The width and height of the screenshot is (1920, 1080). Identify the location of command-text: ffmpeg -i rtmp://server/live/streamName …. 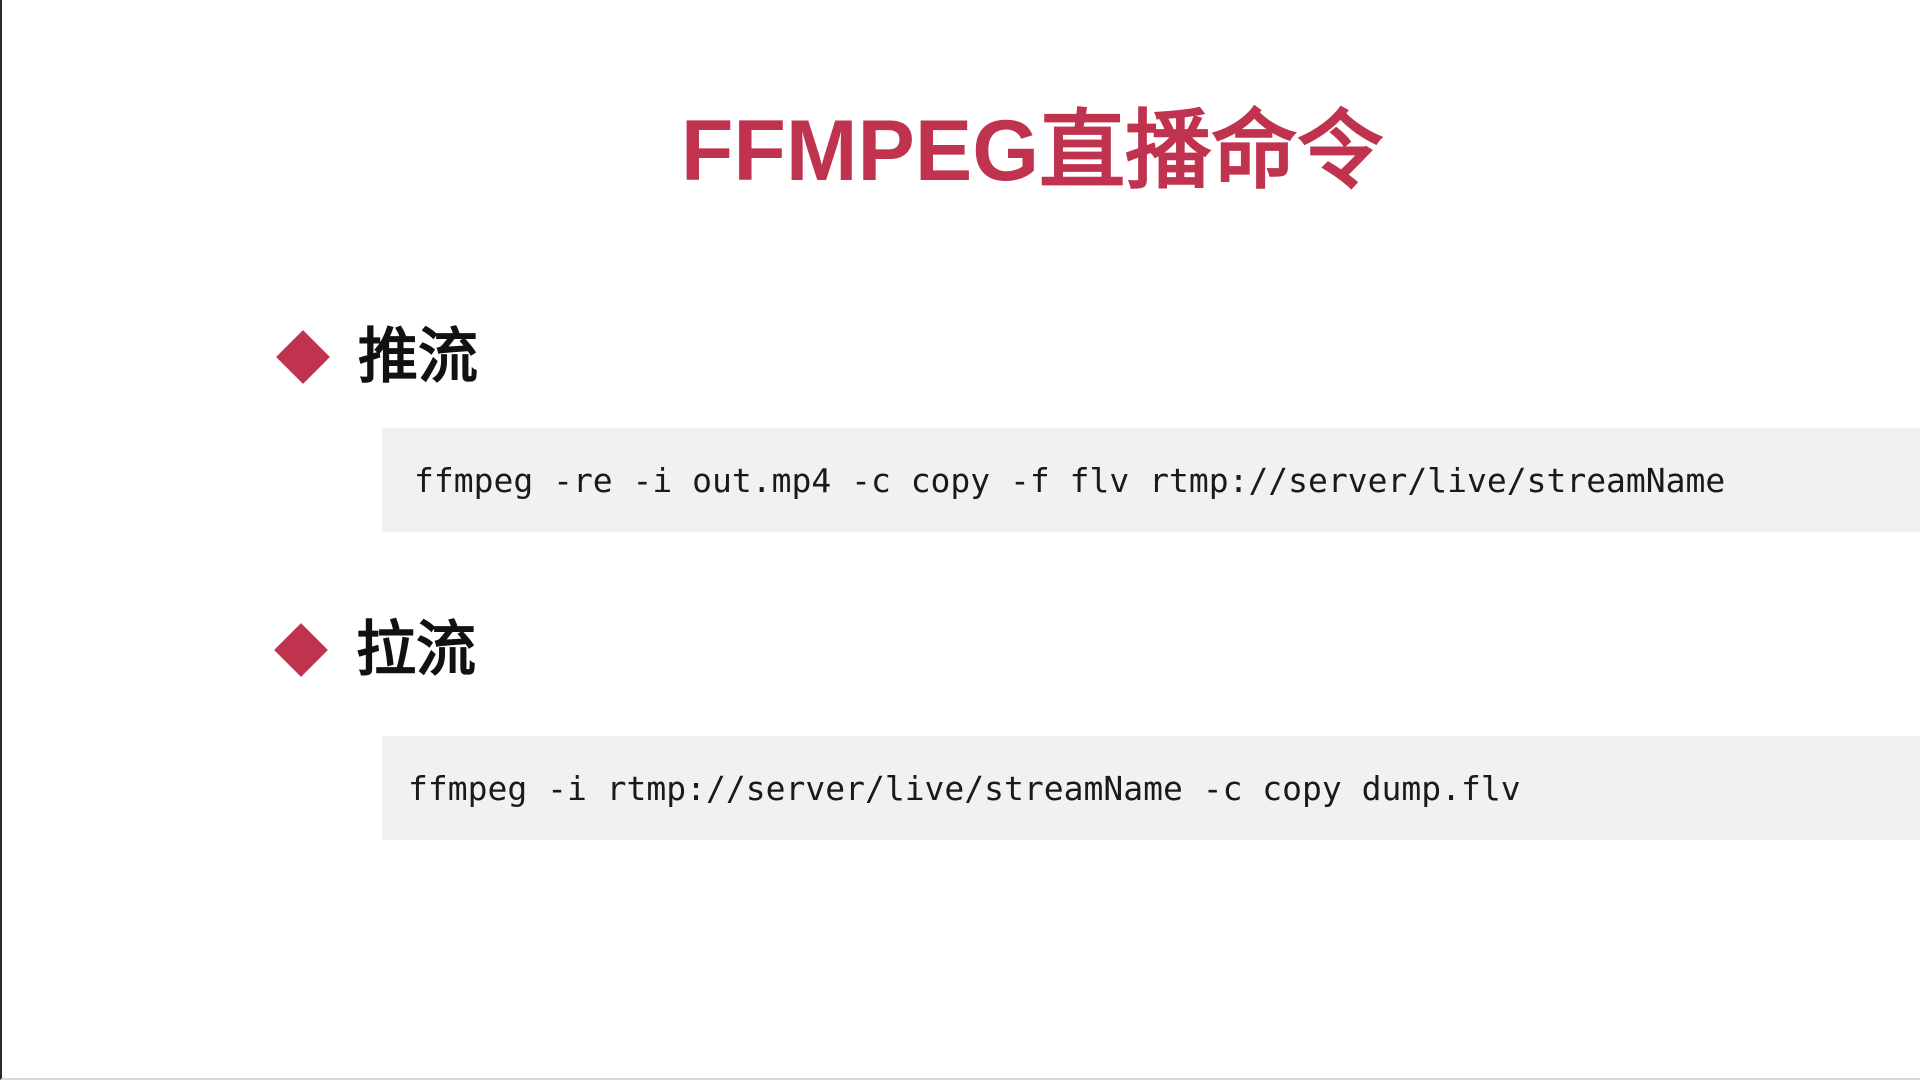
(964, 788).